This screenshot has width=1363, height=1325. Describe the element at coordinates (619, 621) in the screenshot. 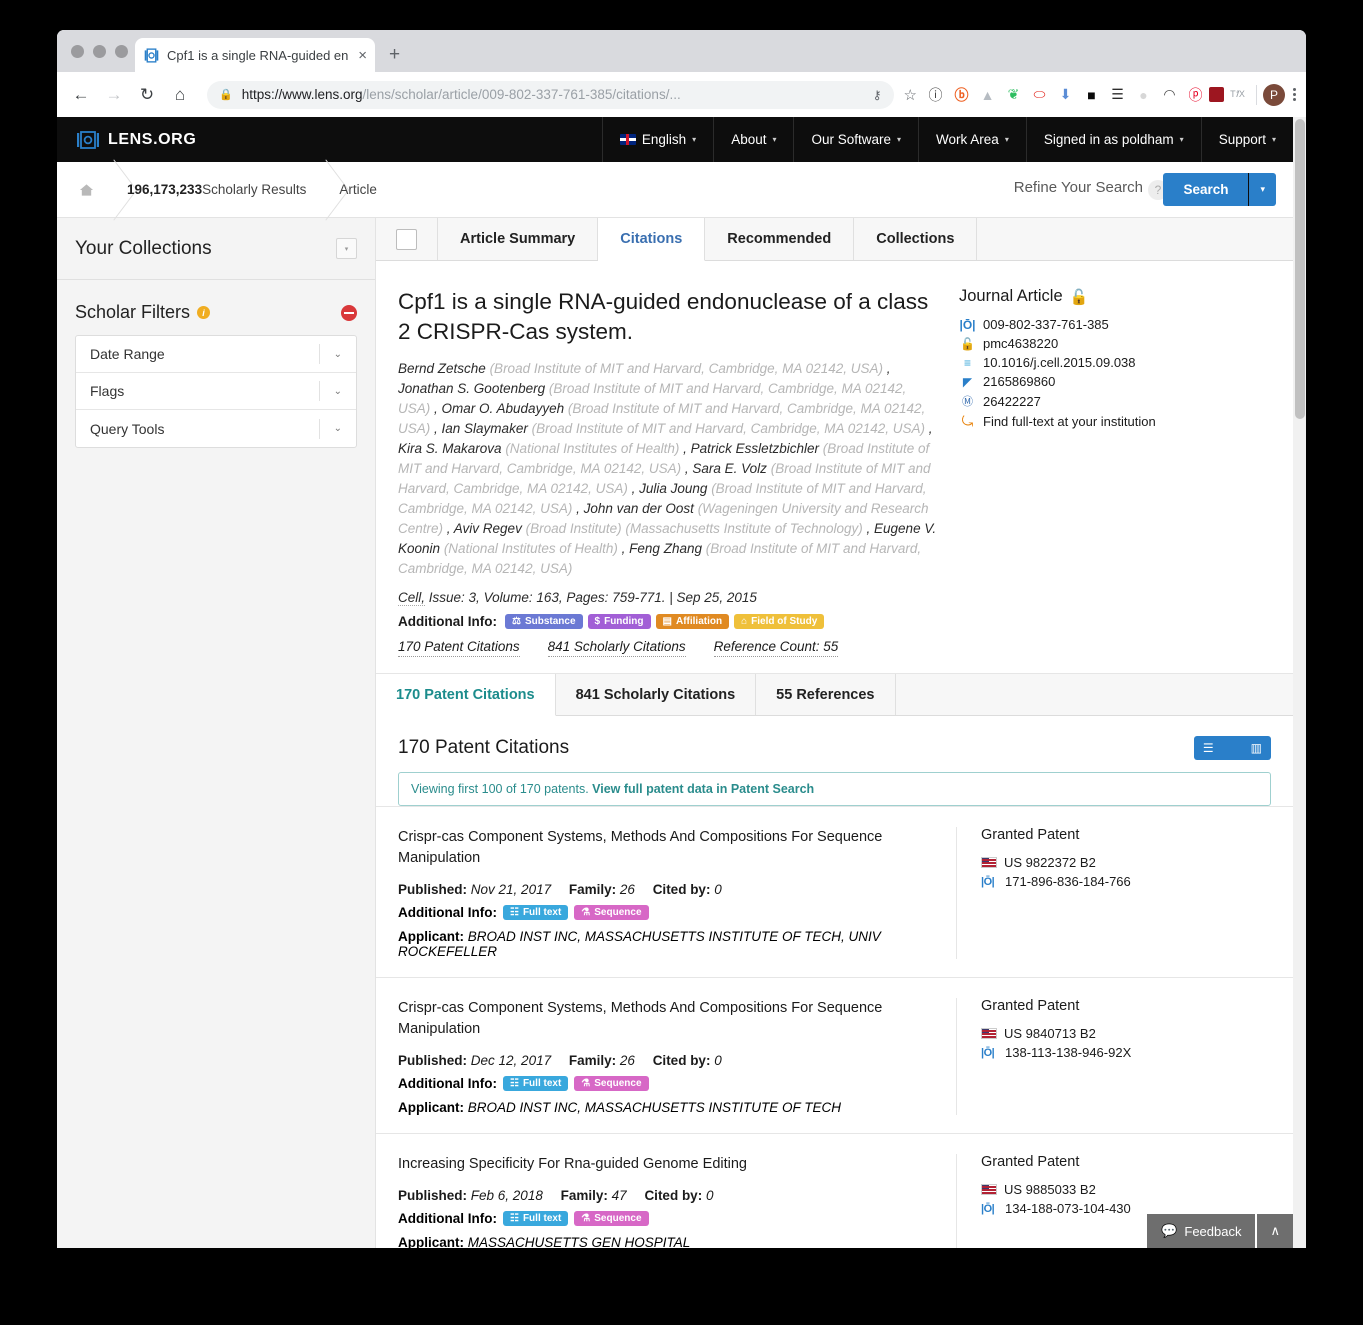

I see `chip-funding: $ Funding` at that location.